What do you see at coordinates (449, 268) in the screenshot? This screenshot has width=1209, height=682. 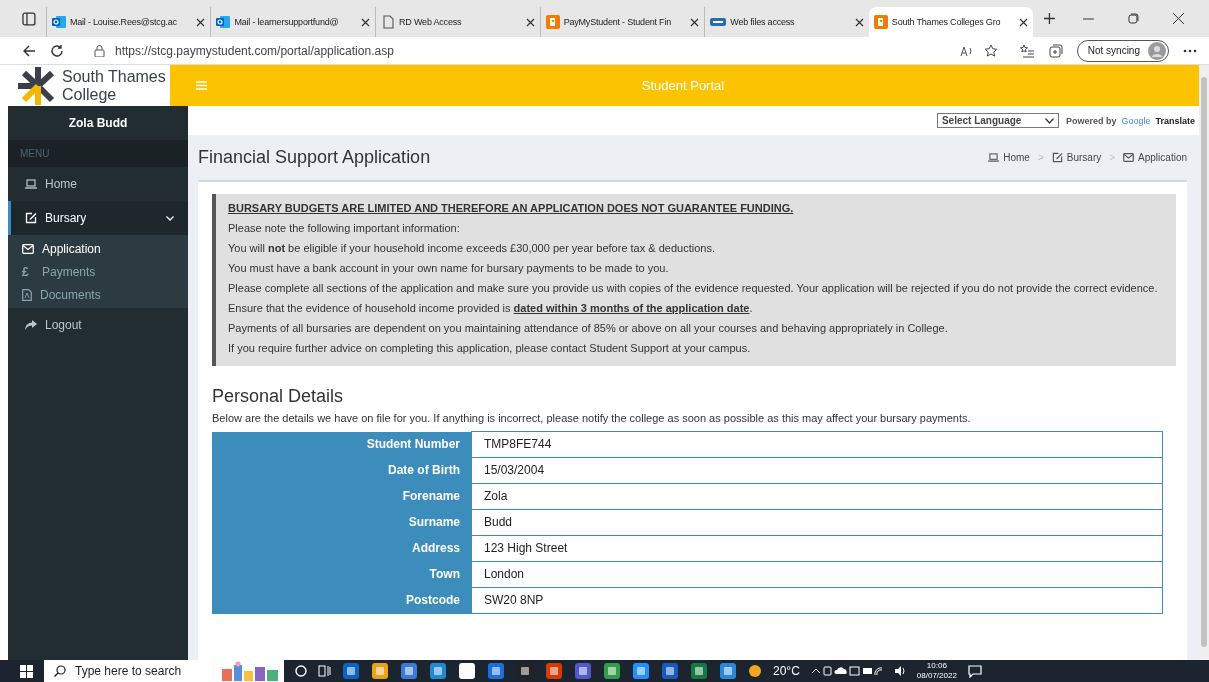 I see `notice-text: You must have a bank account in your own name for bursary payments to be made to you.` at bounding box center [449, 268].